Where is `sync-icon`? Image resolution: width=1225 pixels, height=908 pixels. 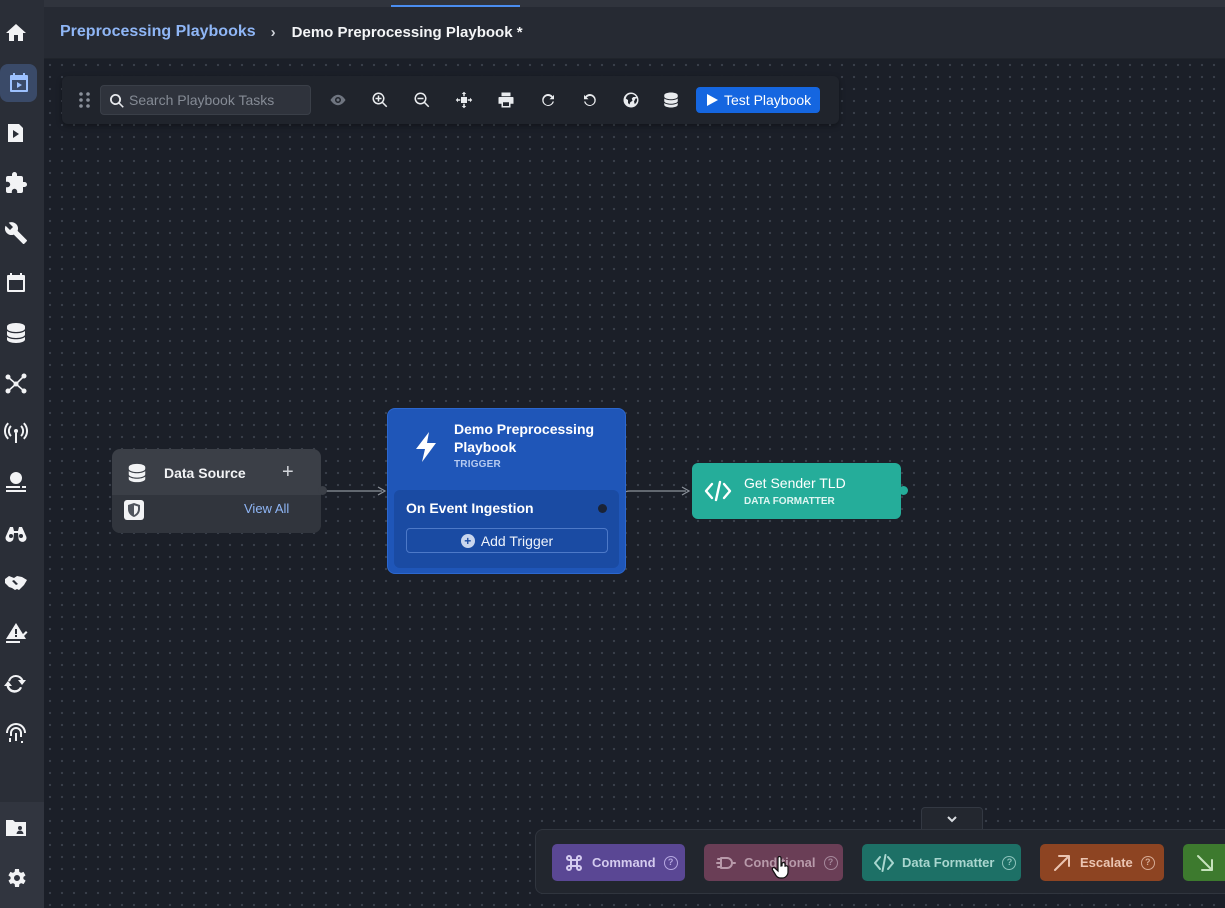
sync-icon is located at coordinates (15, 683).